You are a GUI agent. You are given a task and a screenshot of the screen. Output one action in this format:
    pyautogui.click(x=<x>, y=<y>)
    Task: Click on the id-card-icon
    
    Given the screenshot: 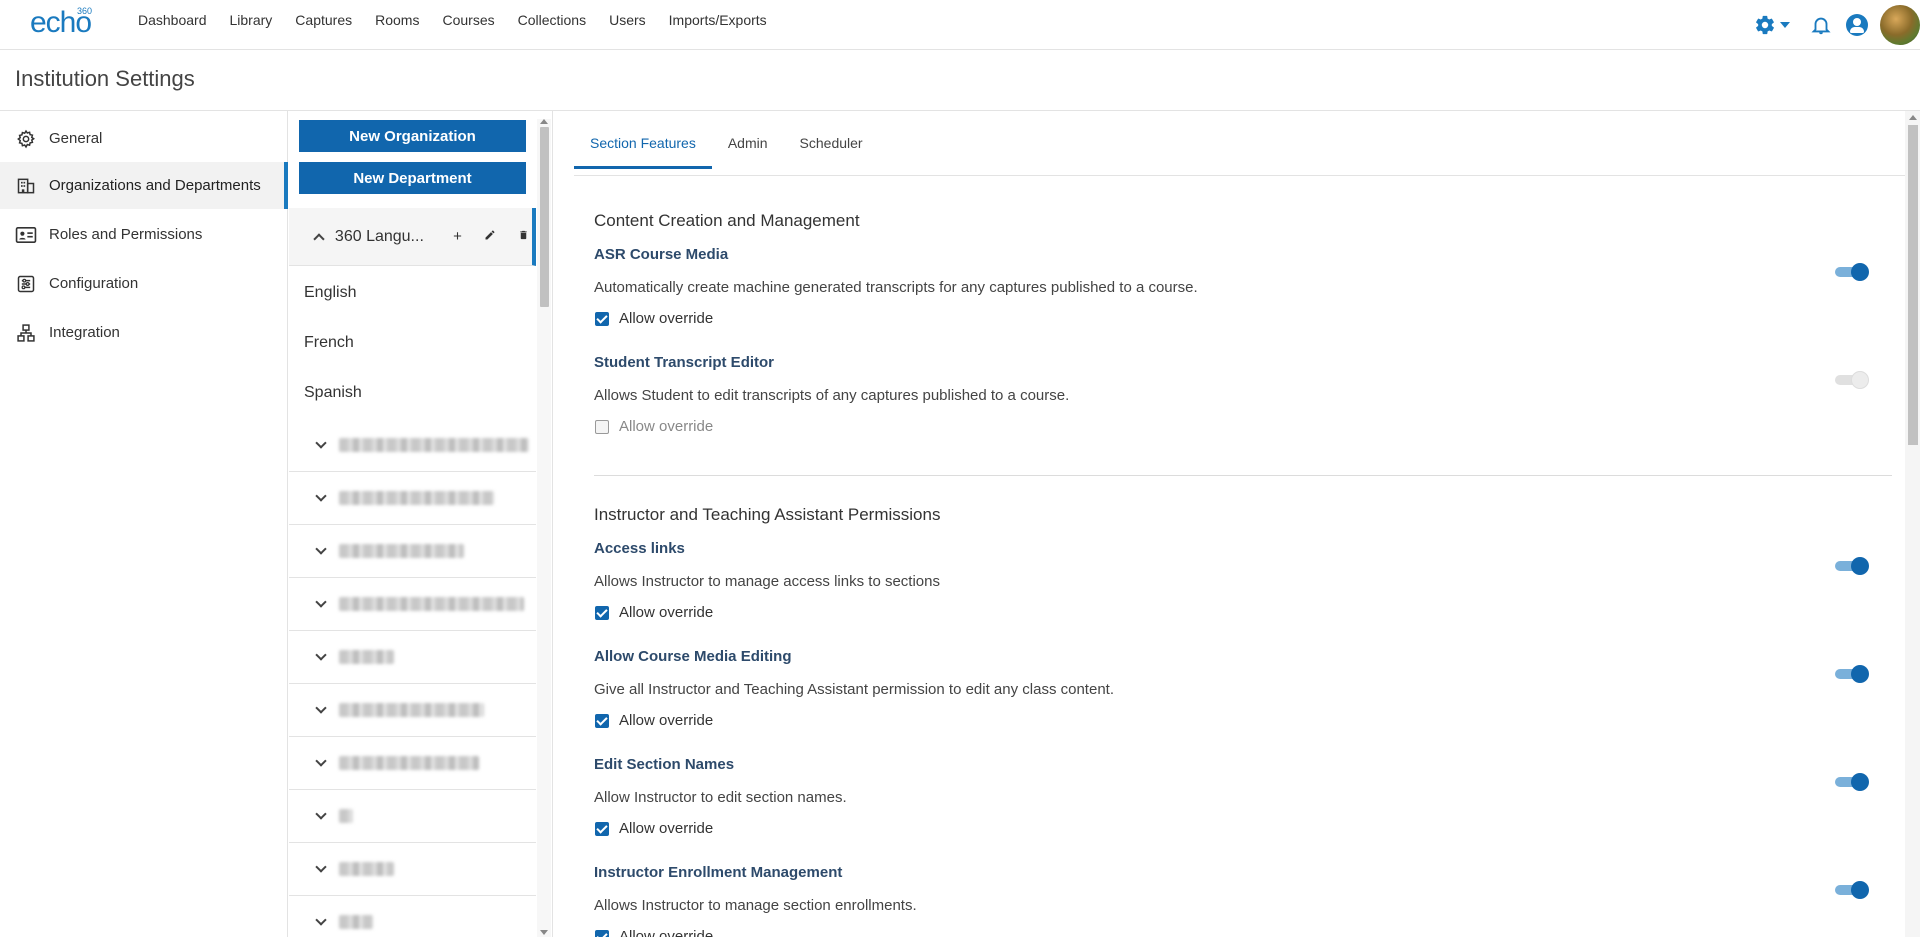 What is the action you would take?
    pyautogui.click(x=26, y=235)
    